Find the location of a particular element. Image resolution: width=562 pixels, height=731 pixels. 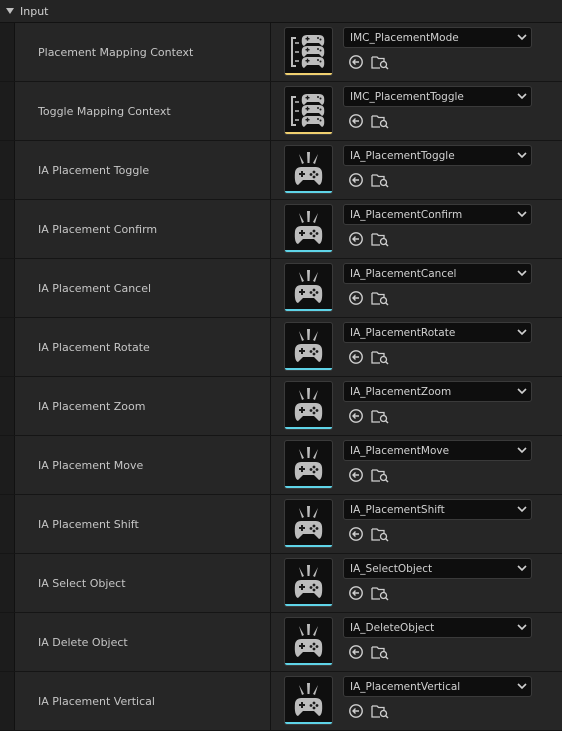

property-value: IA_SelectObject is located at coordinates (416, 583).